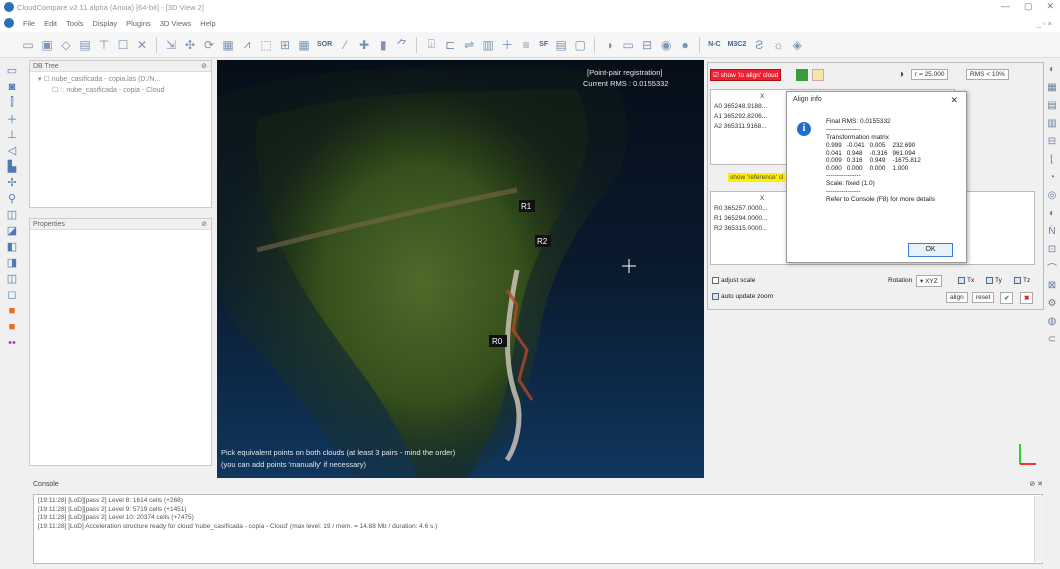  What do you see at coordinates (1052, 195) in the screenshot?
I see `sync2-icon: ◎` at bounding box center [1052, 195].